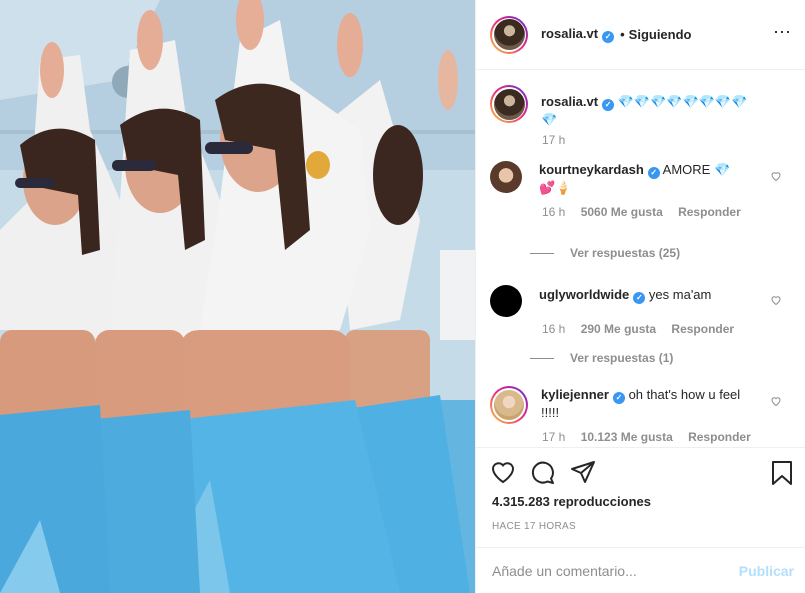 Image resolution: width=805 pixels, height=593 pixels. What do you see at coordinates (591, 169) in the screenshot?
I see `comment-username: kourtneykardash` at bounding box center [591, 169].